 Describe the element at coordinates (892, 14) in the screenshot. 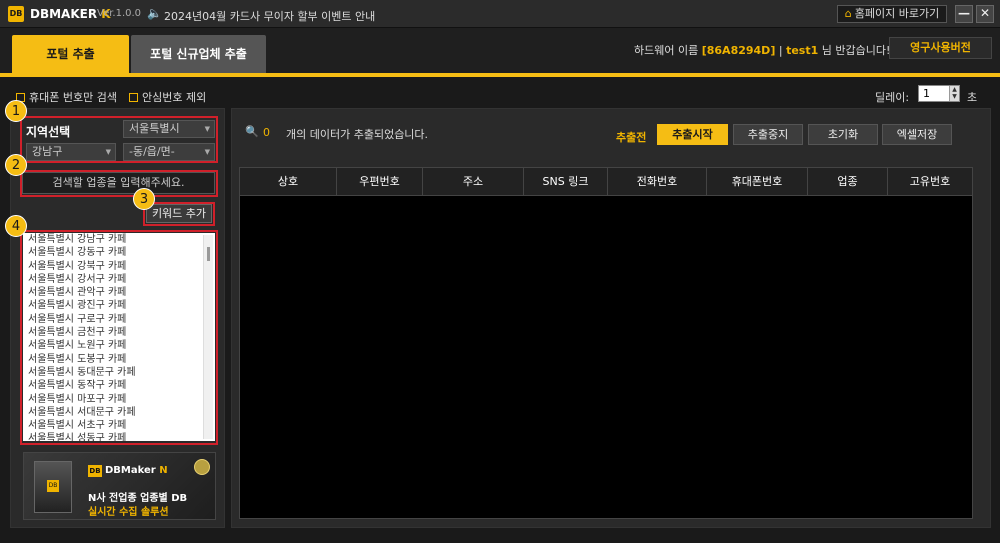

I see `homepage-button: ⌂ 홈페이지 바로가기` at that location.